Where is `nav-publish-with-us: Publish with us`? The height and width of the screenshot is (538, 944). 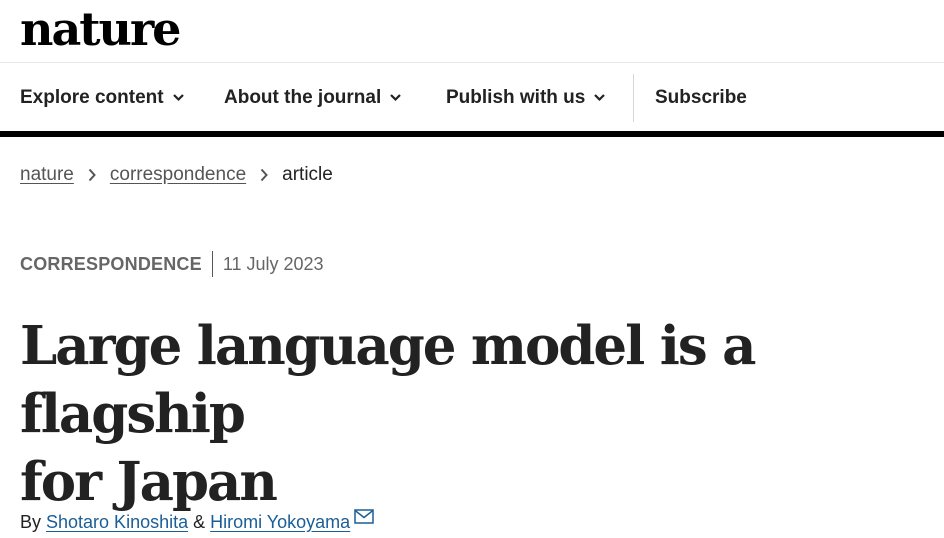
nav-publish-with-us: Publish with us is located at coordinates (526, 97).